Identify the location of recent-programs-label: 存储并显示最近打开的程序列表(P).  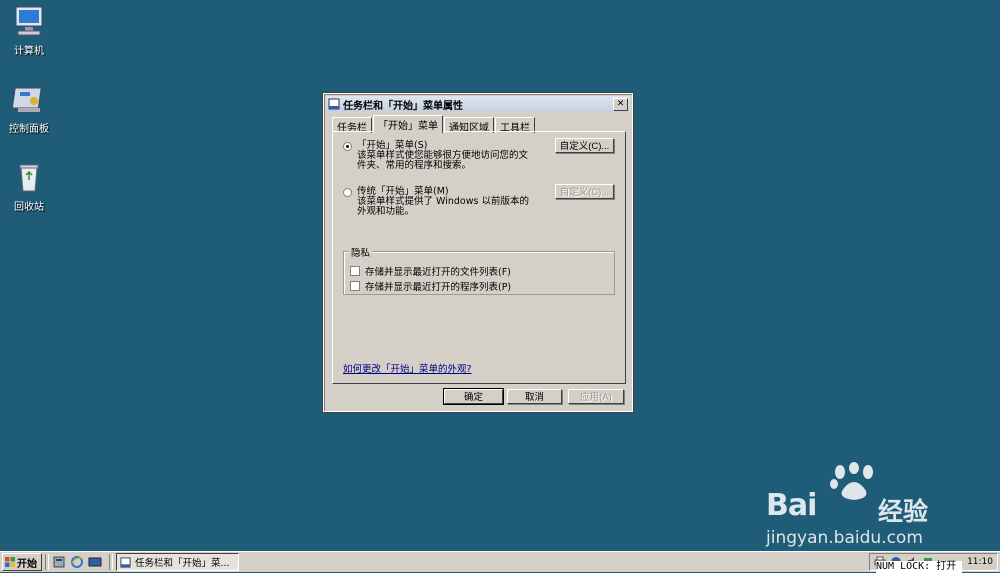
(438, 287).